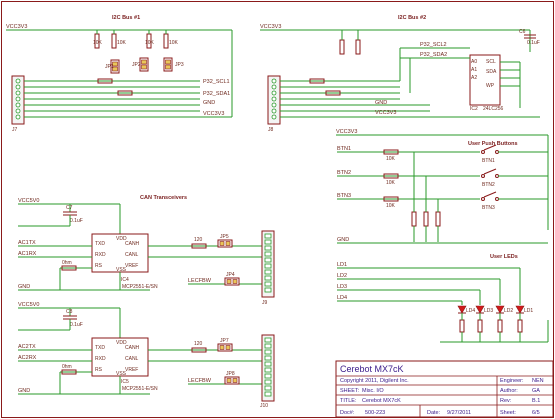 The width and height of the screenshot is (555, 419). Describe the element at coordinates (100, 244) in the screenshot. I see `pin-label: TXD` at that location.